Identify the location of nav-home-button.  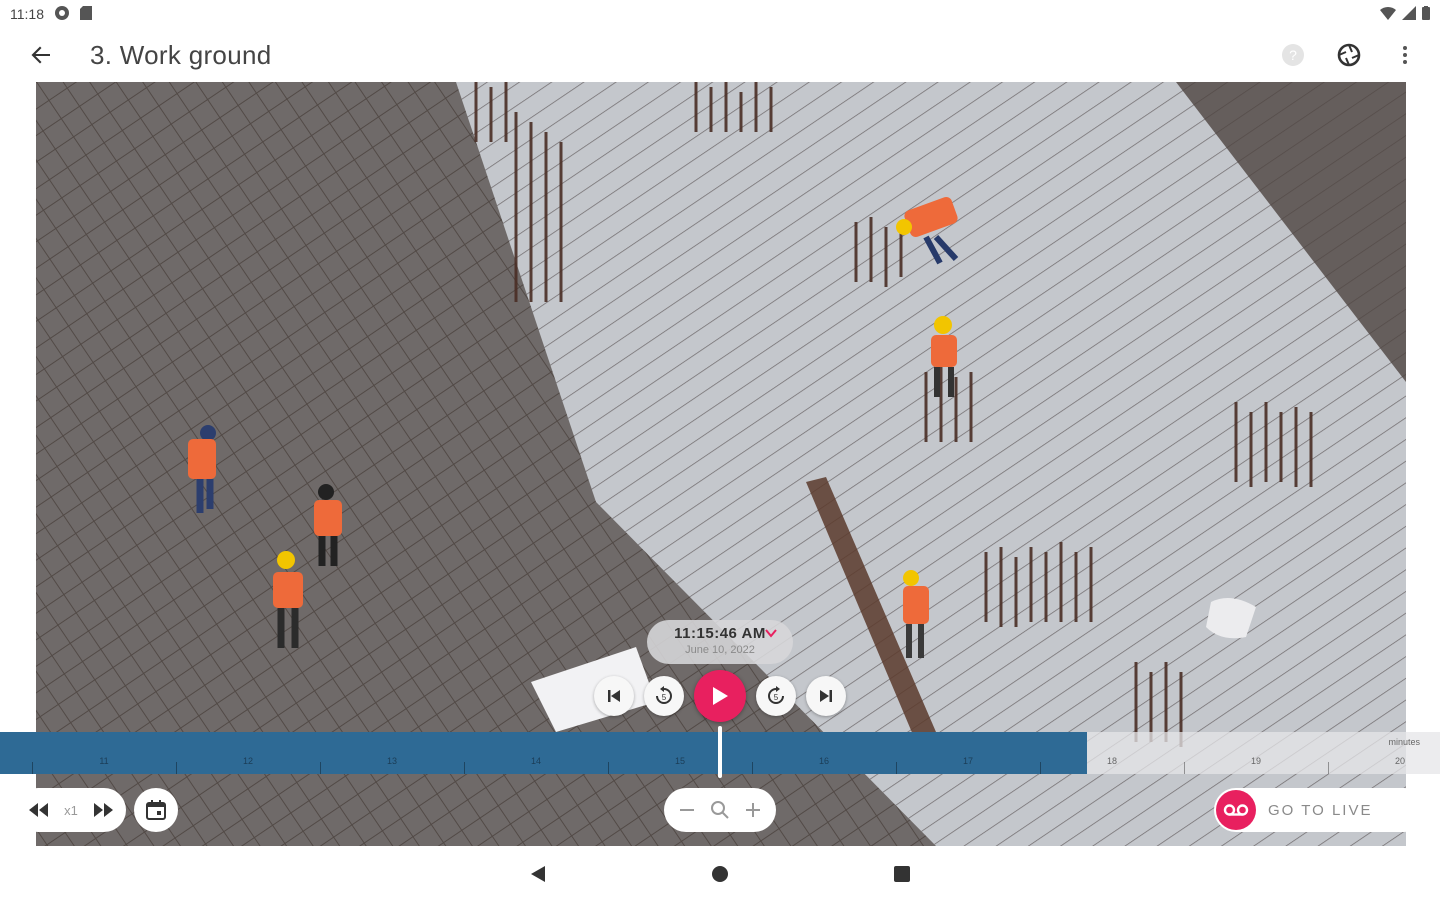
(720, 874).